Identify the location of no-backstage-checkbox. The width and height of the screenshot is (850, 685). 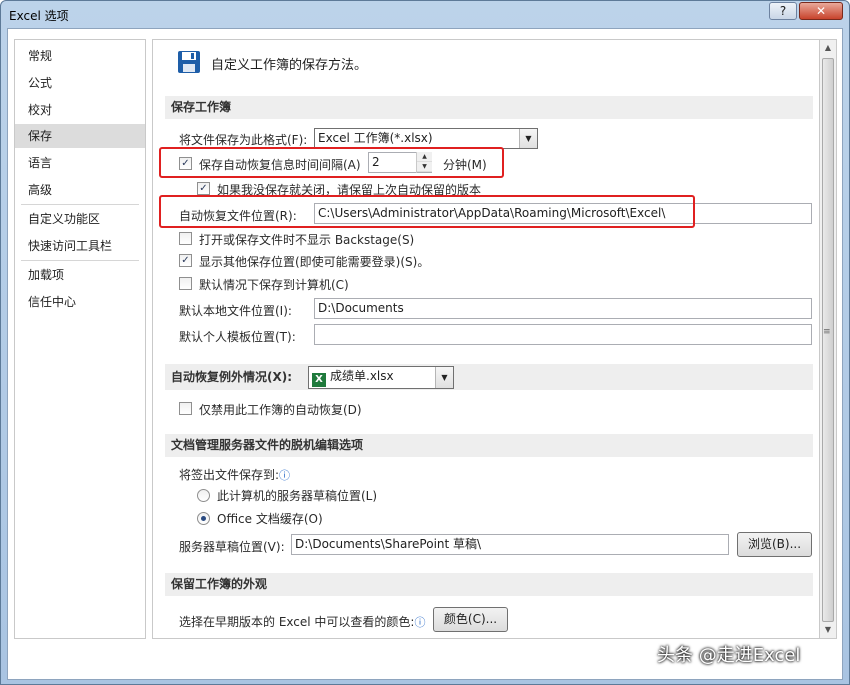
(185, 238).